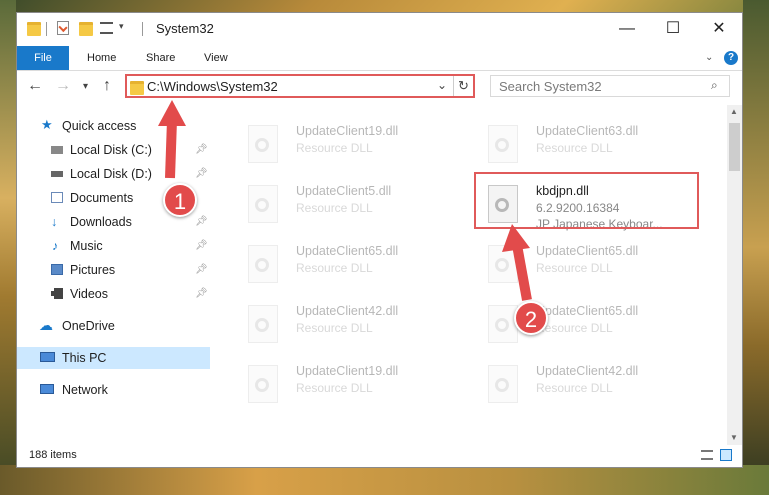 This screenshot has height=495, width=769. I want to click on nav-label: This PC, so click(84, 358).